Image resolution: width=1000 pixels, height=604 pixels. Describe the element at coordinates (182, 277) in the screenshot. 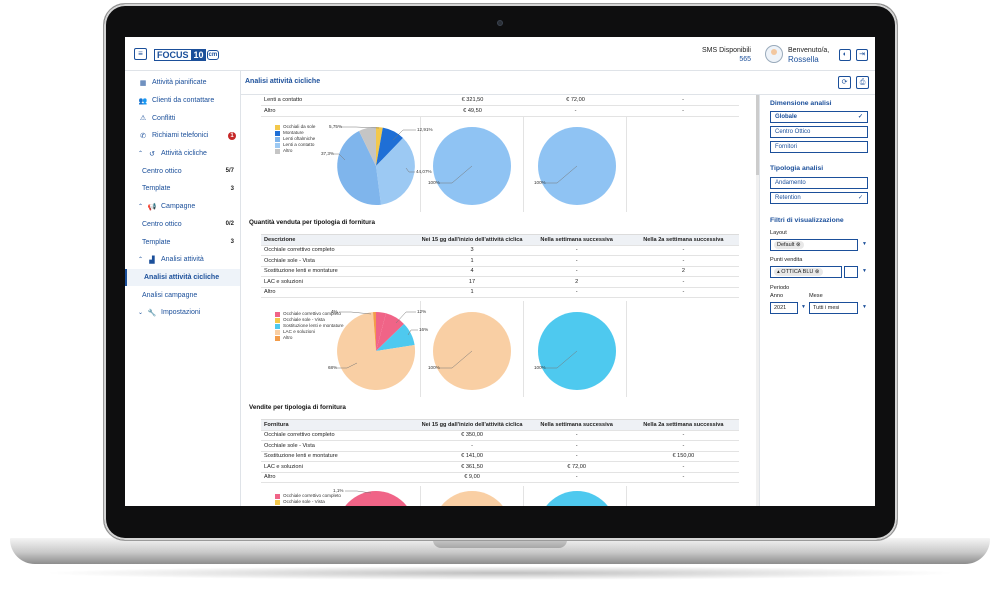

I see `sidebar-item-analisi-attivita-cicliche: Analisi attività cicliche` at that location.